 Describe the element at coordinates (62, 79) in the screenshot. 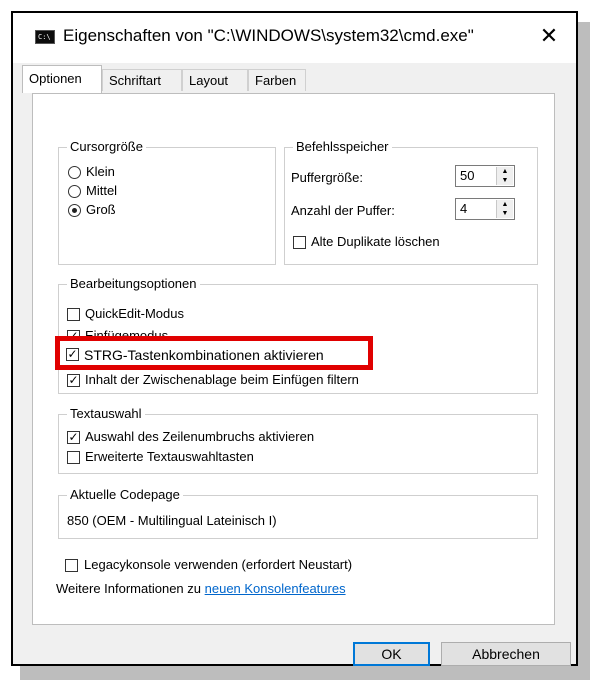

I see `tab-optionen: Optionen` at that location.